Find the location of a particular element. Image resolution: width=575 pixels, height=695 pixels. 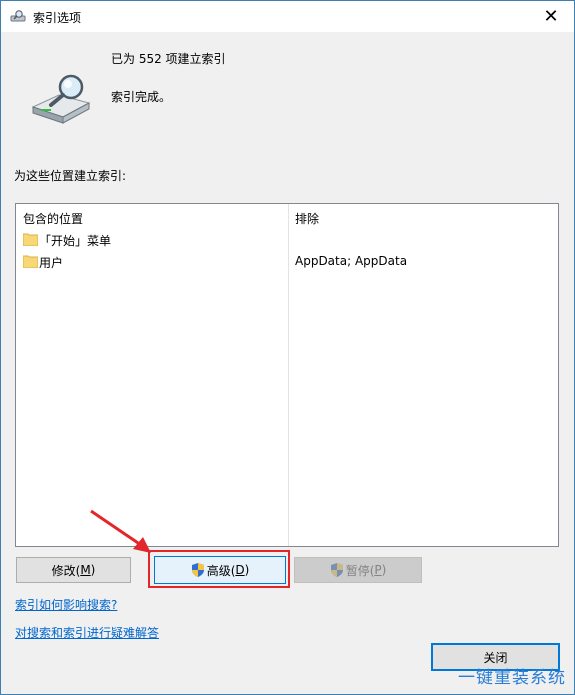

modify-accesskey: M is located at coordinates (85, 570).